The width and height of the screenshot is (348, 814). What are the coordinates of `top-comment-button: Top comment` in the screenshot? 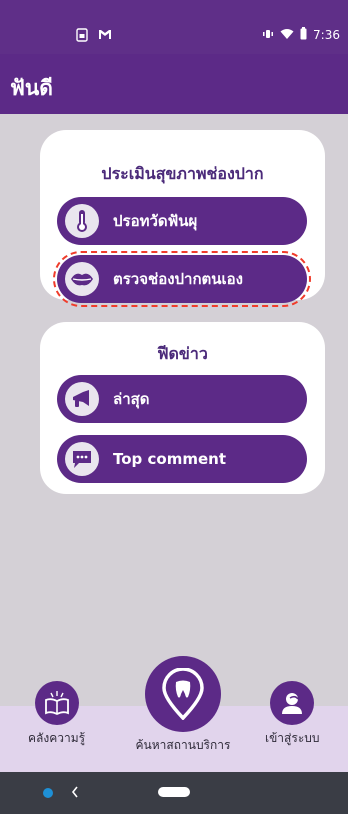 It's located at (182, 459).